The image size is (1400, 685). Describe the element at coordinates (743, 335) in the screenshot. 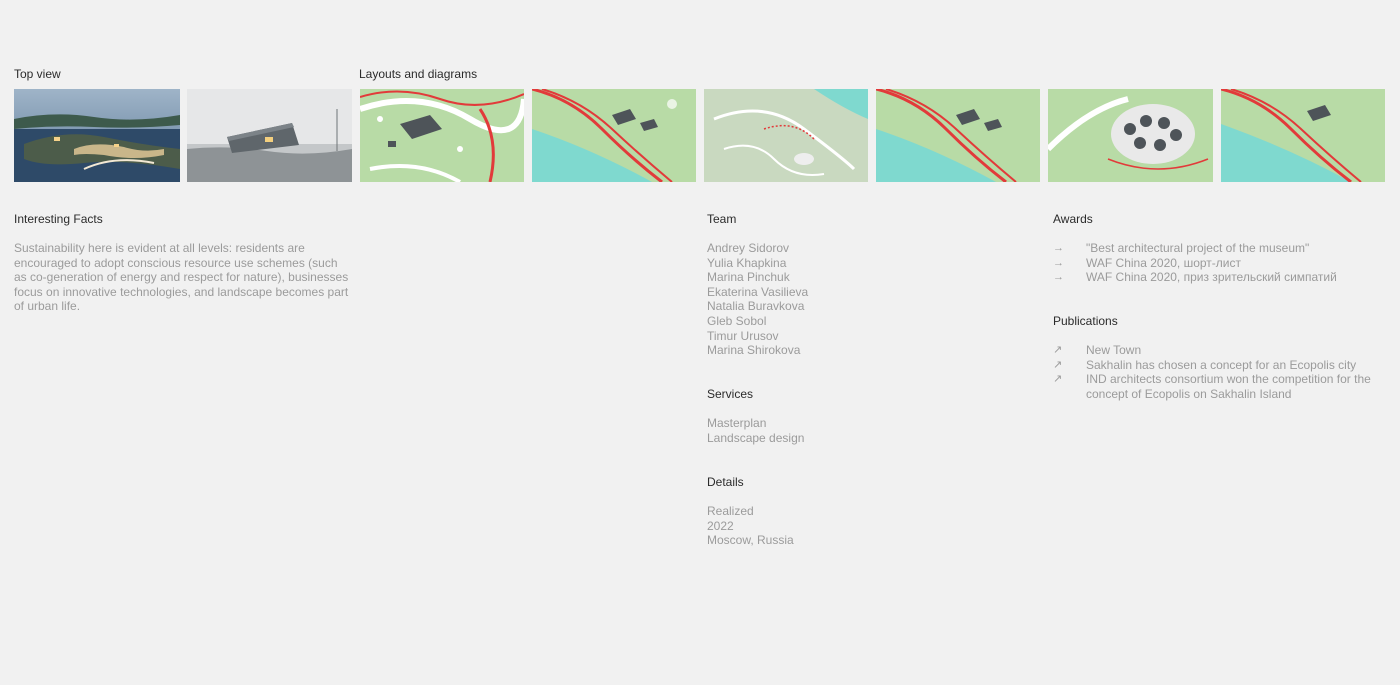

I see `team-member: Timur Urusov` at that location.